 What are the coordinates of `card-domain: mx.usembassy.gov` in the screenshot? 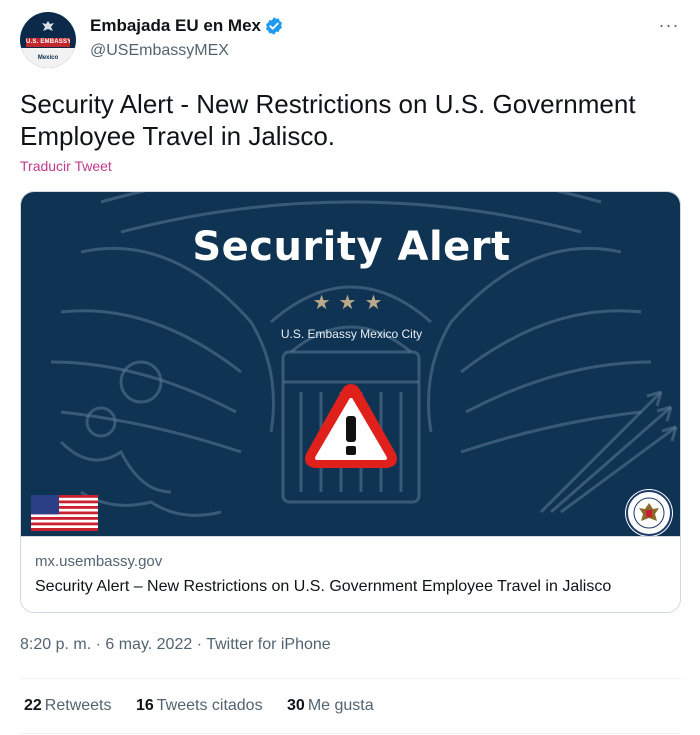 It's located at (99, 561).